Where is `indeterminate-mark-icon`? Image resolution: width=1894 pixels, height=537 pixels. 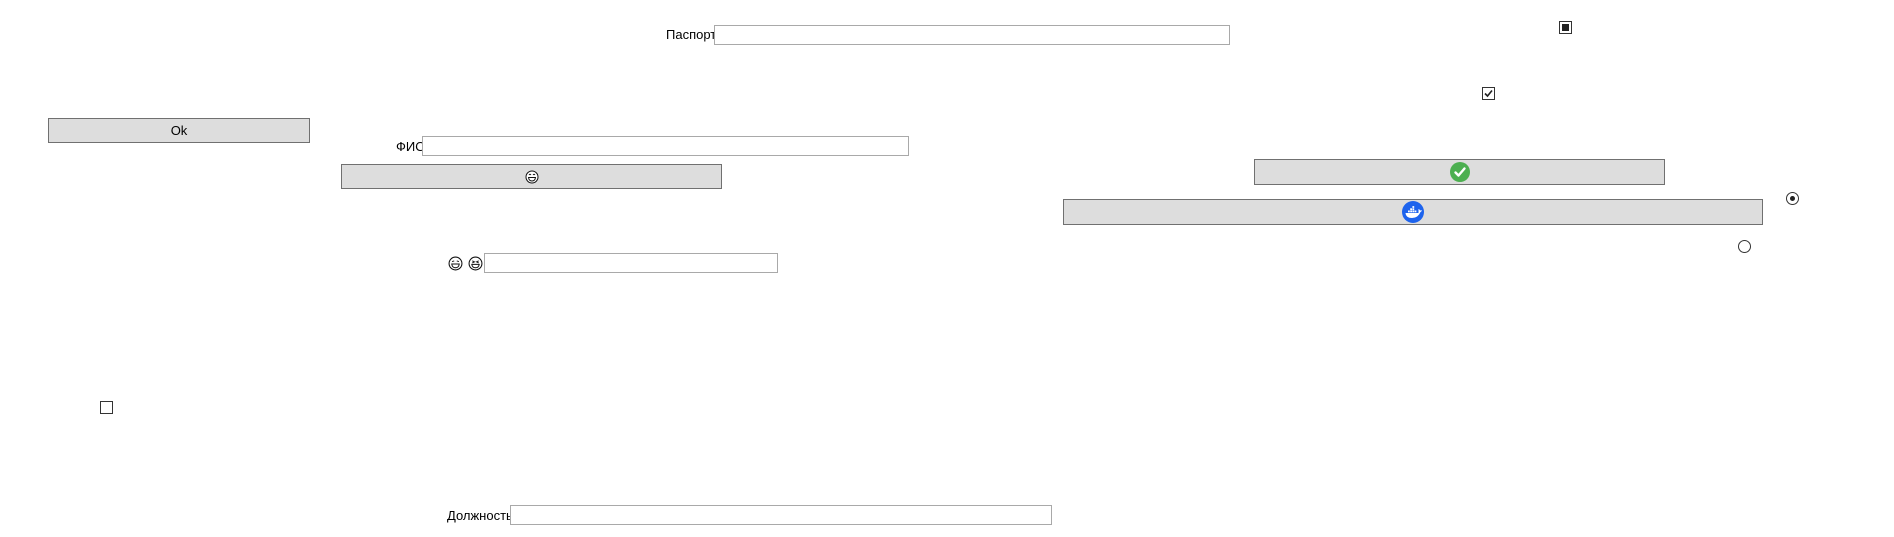
indeterminate-mark-icon is located at coordinates (1565, 27).